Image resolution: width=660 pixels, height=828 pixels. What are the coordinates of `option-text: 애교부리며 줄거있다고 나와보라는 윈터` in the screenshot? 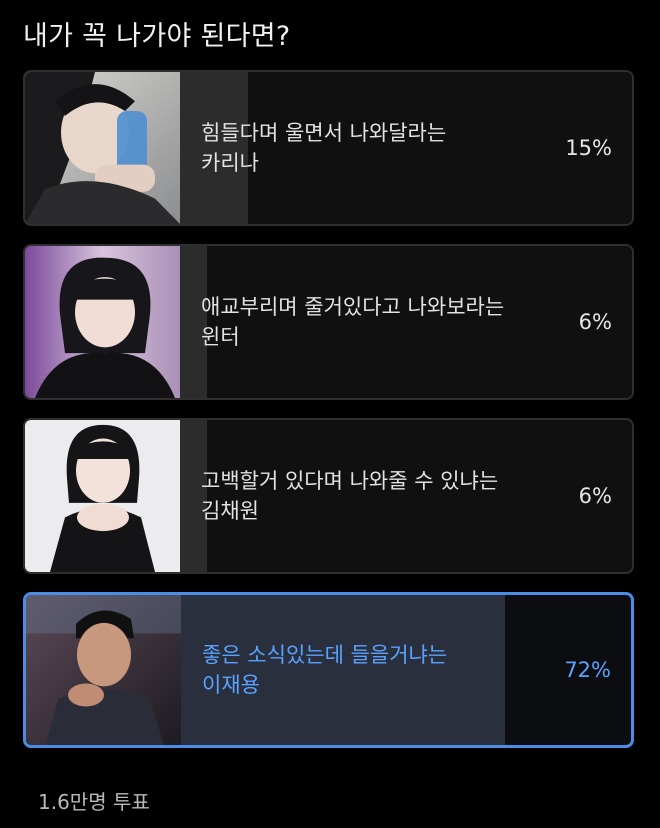 It's located at (353, 322).